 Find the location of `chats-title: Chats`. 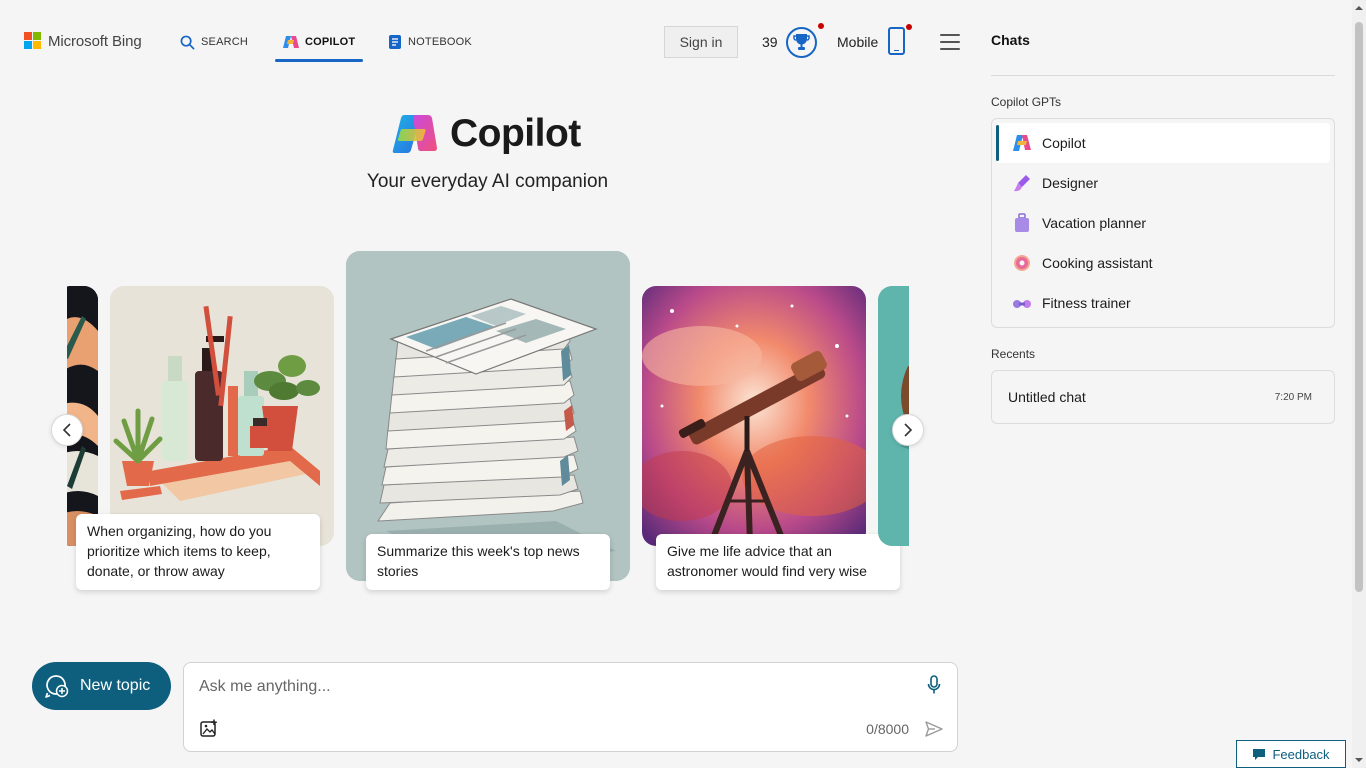

chats-title: Chats is located at coordinates (1010, 40).